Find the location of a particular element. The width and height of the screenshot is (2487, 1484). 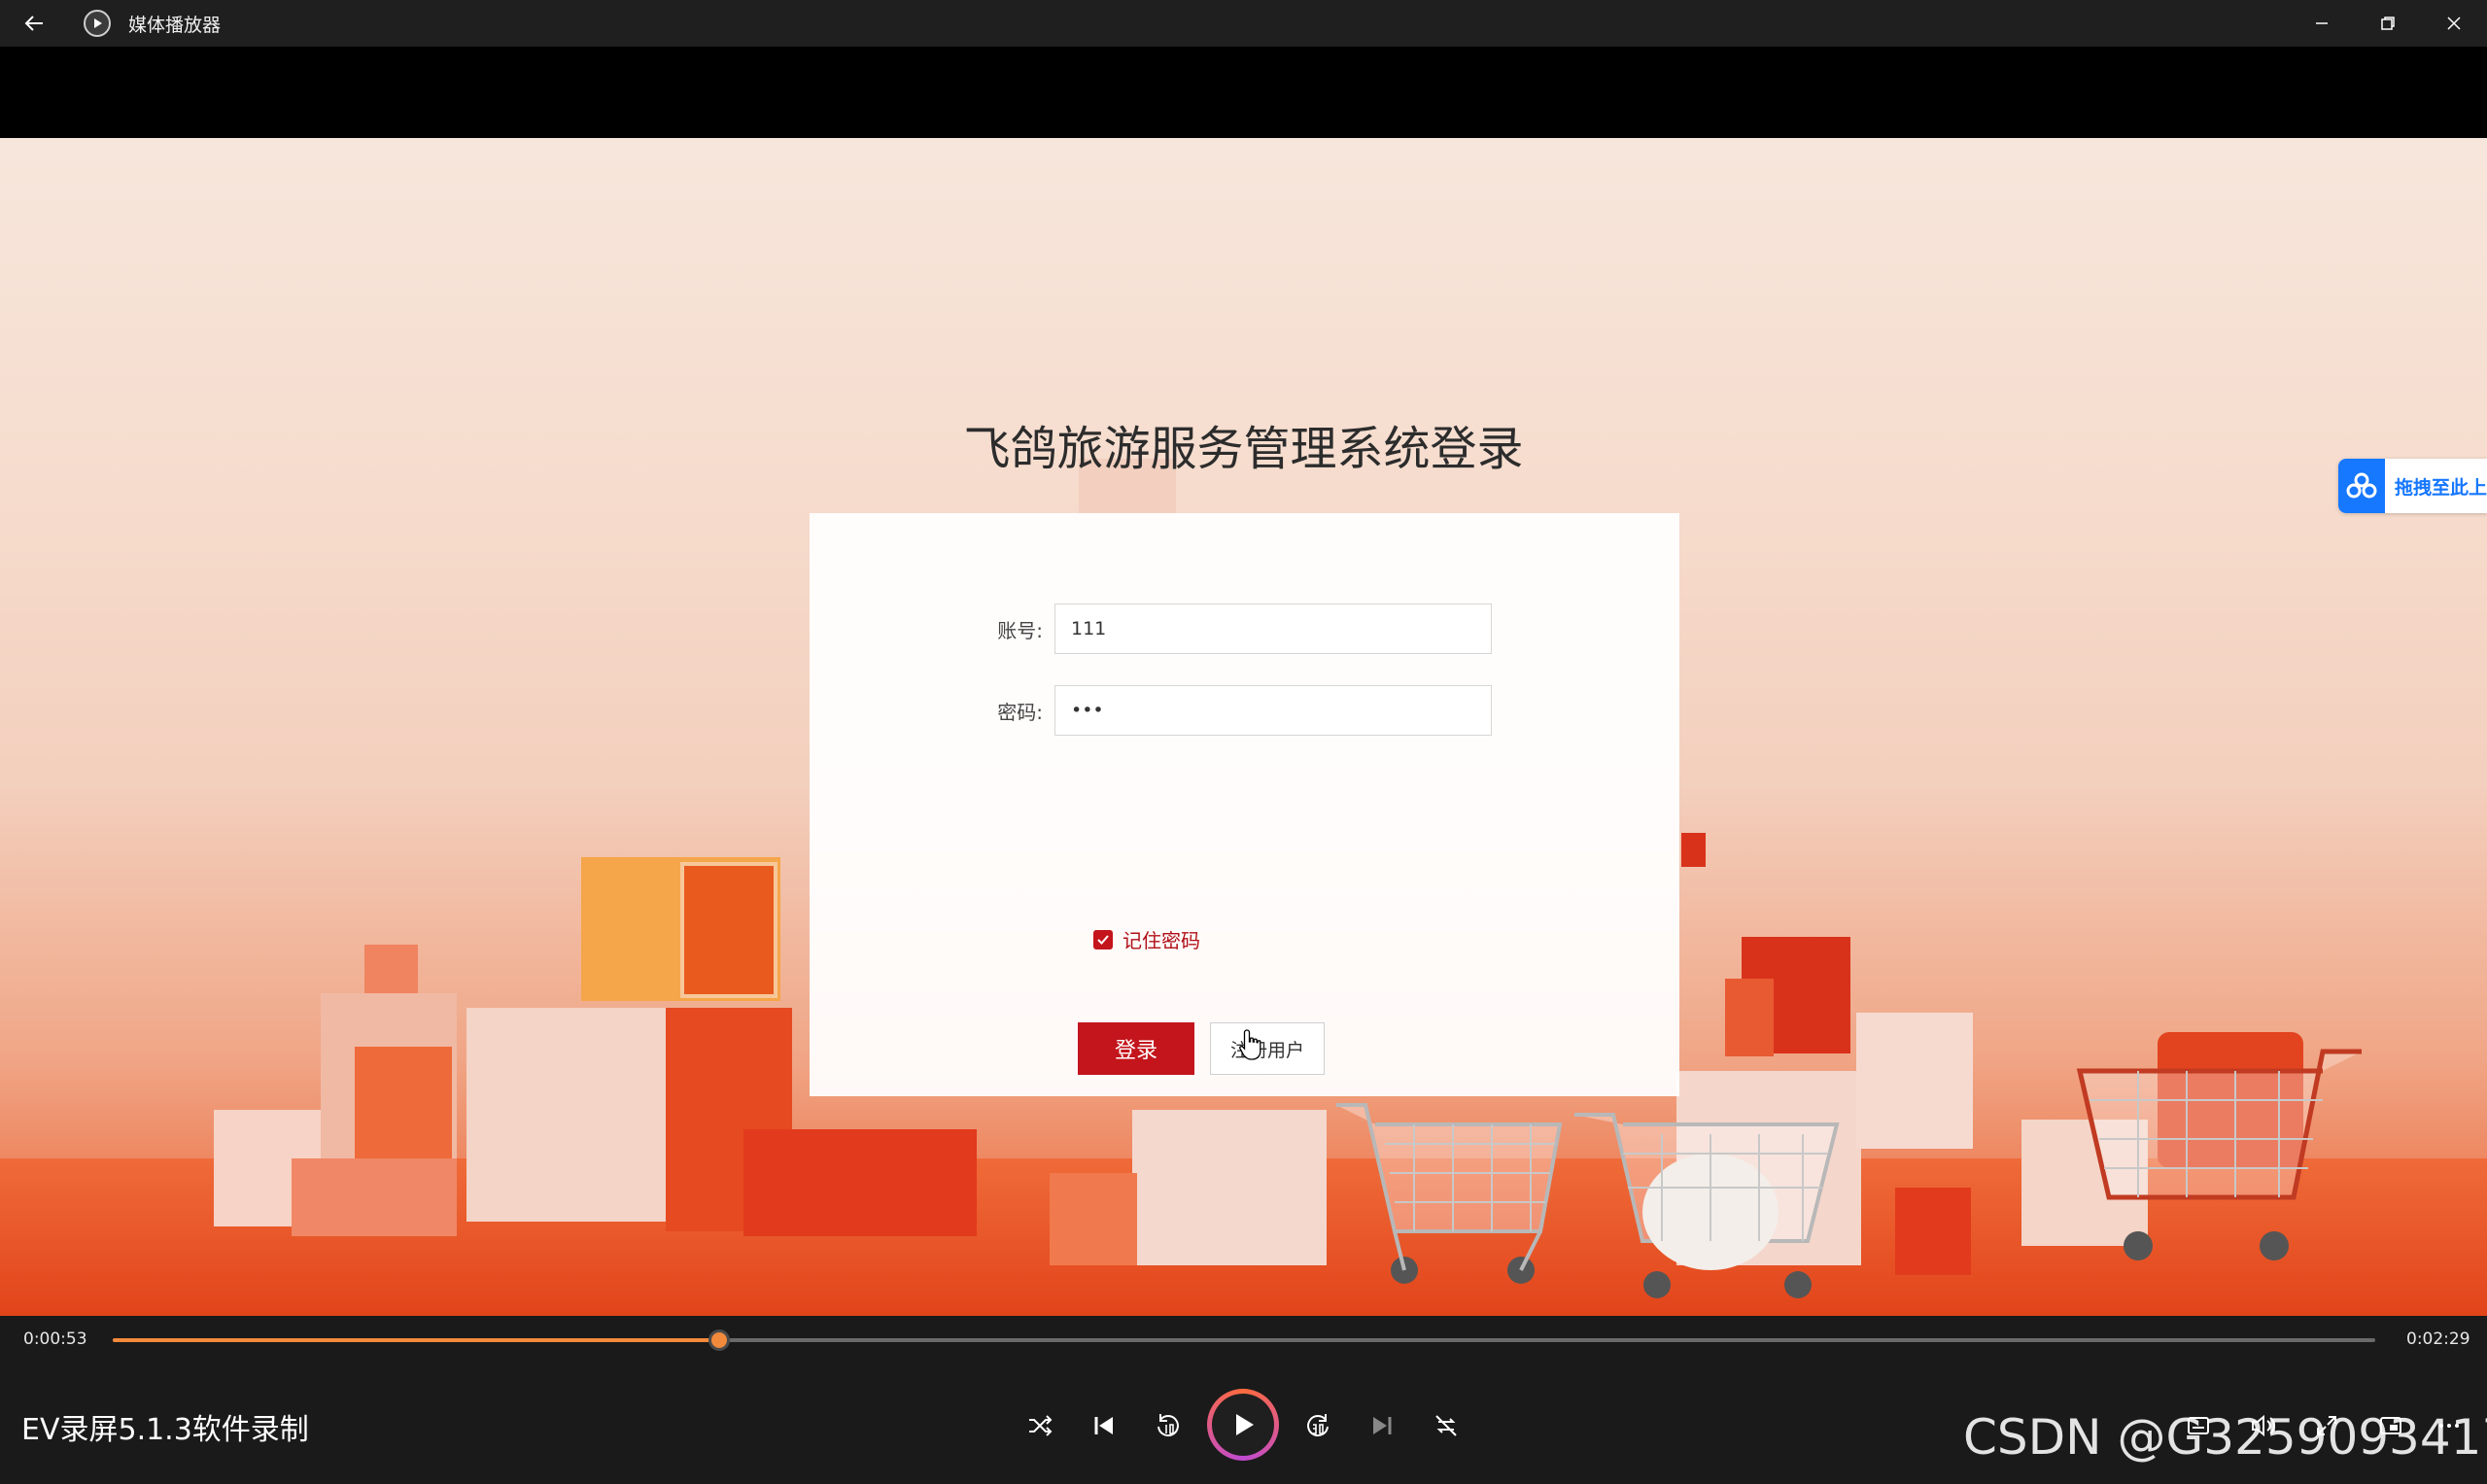

seek-bar-fill is located at coordinates (416, 1340).